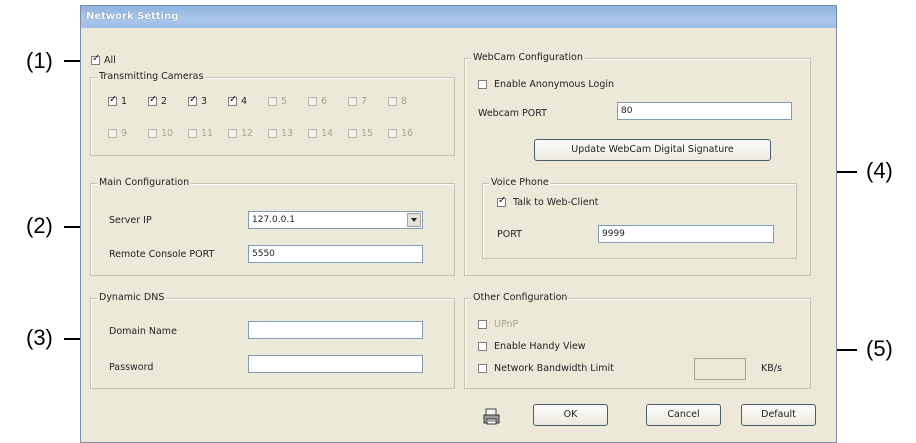 The image size is (916, 443). What do you see at coordinates (162, 254) in the screenshot?
I see `remote-console-port-label: Remote Console PORT` at bounding box center [162, 254].